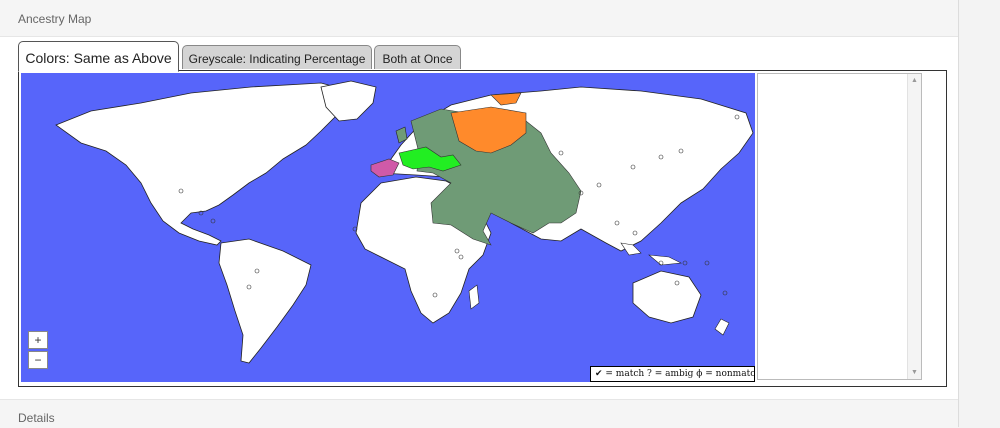  What do you see at coordinates (914, 372) in the screenshot?
I see `scroll-down-icon: ▼` at bounding box center [914, 372].